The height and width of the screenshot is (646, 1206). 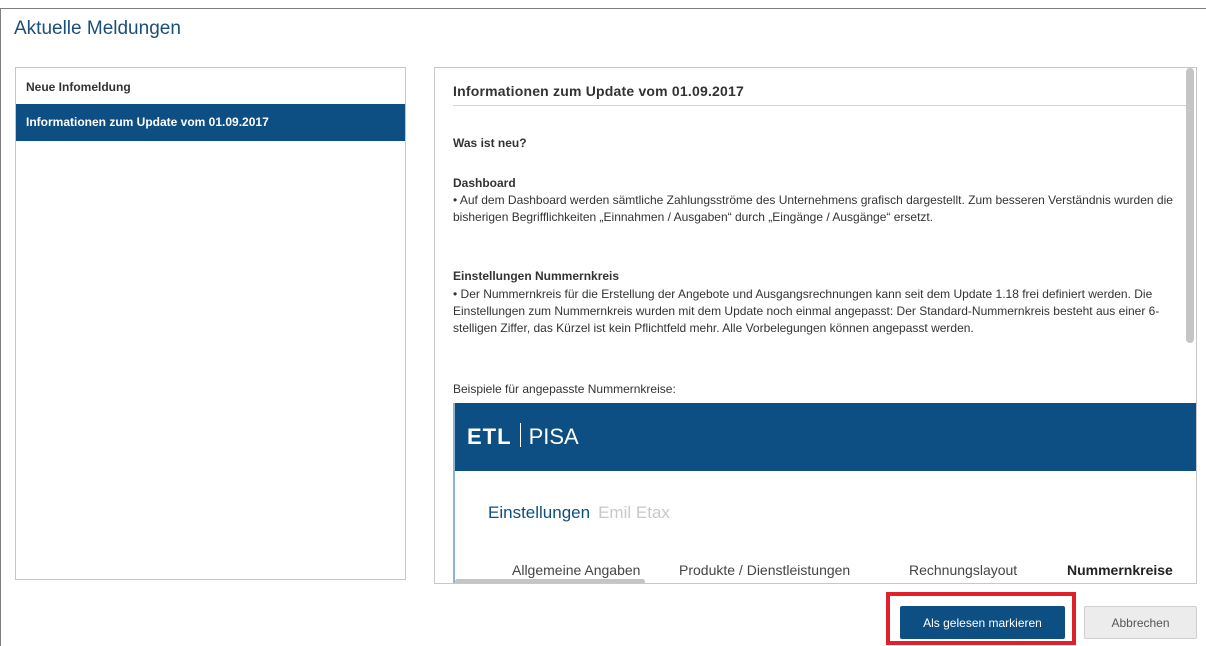 I want to click on embedded-horizontal-scrollbar, so click(x=550, y=581).